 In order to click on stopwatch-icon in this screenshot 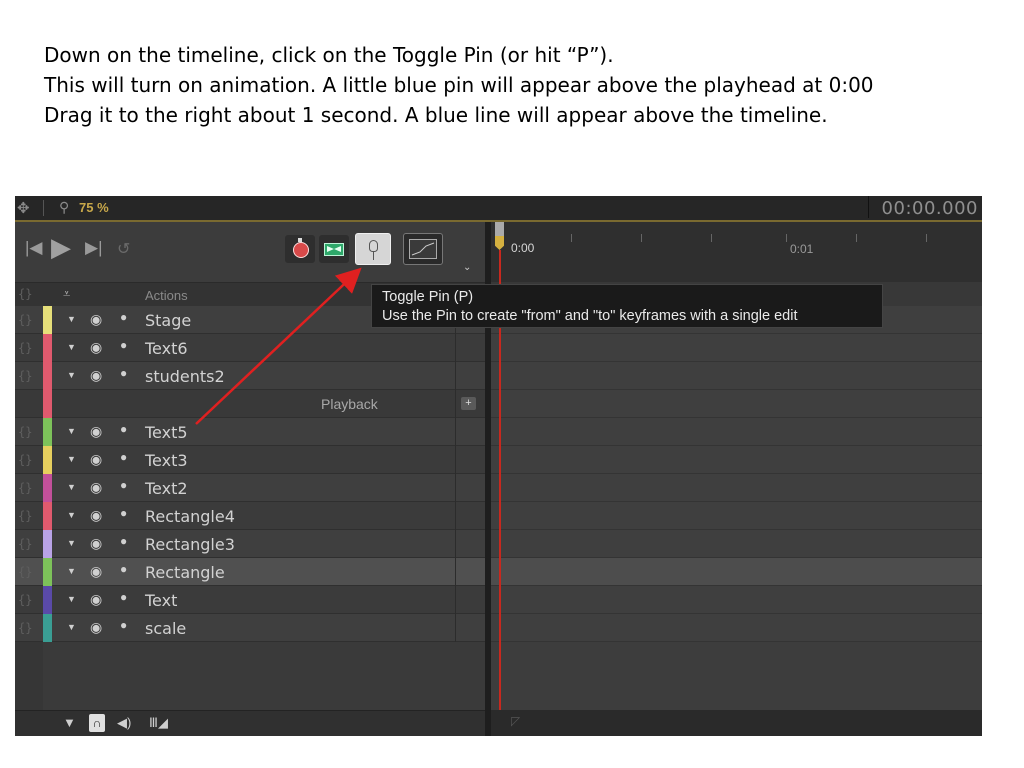, I will do `click(301, 250)`.